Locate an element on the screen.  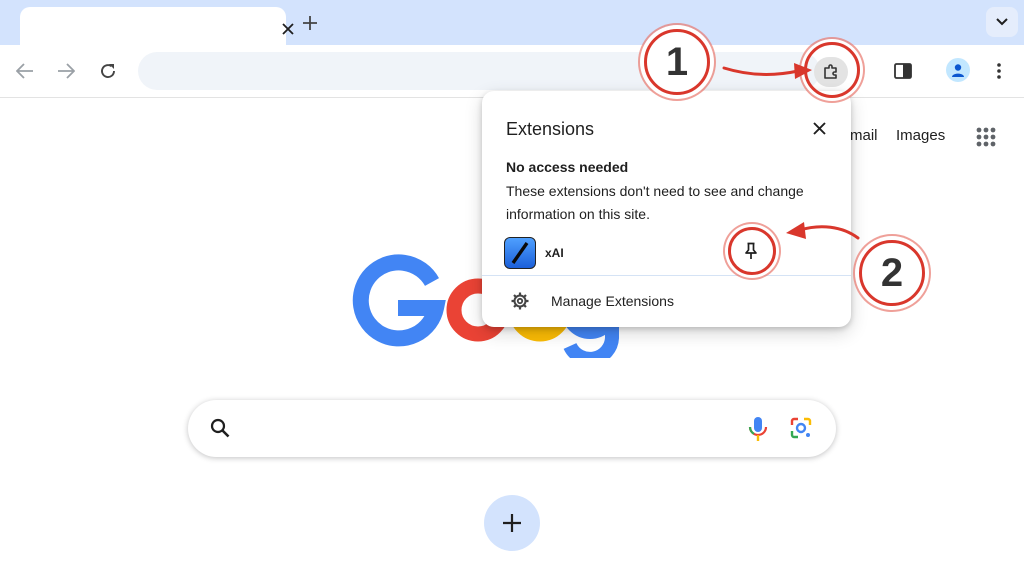
side-panel-icon is located at coordinates (903, 71).